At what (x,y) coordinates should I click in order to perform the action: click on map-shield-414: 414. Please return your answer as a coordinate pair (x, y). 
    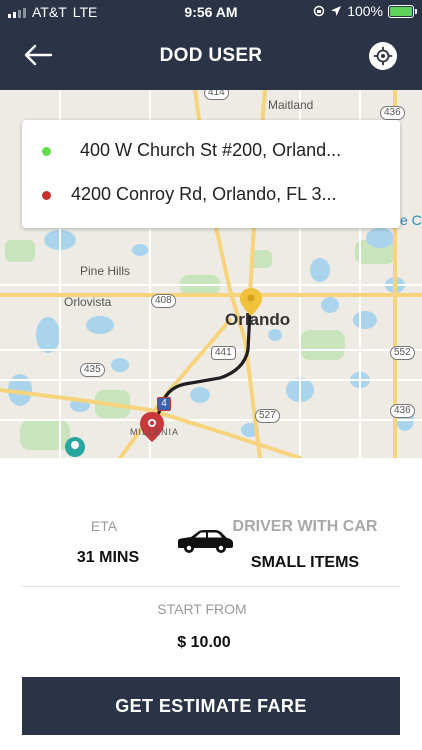
    Looking at the image, I should click on (216, 95).